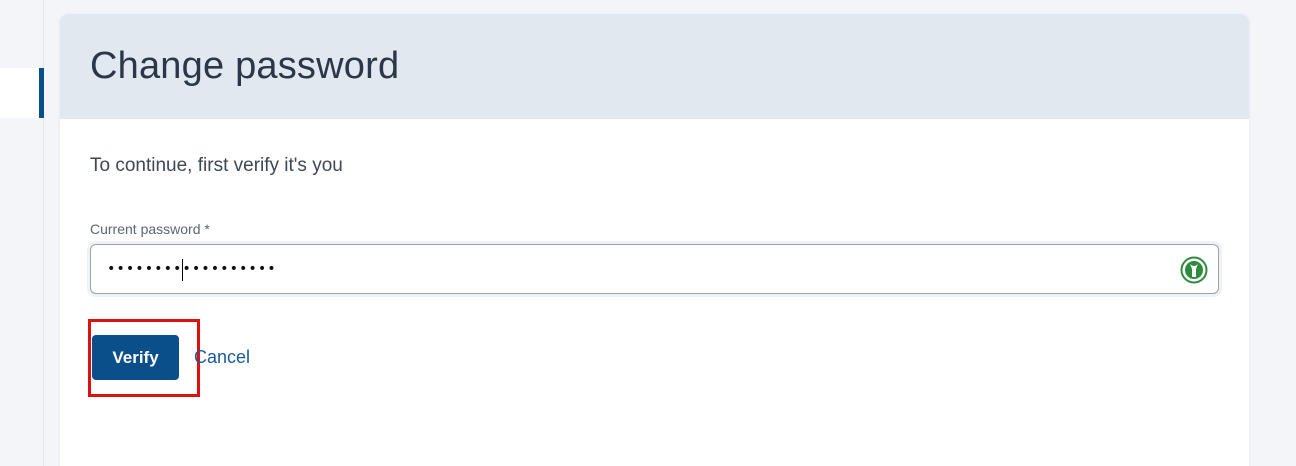 The image size is (1296, 466). Describe the element at coordinates (135, 357) in the screenshot. I see `verify-button: Verify` at that location.